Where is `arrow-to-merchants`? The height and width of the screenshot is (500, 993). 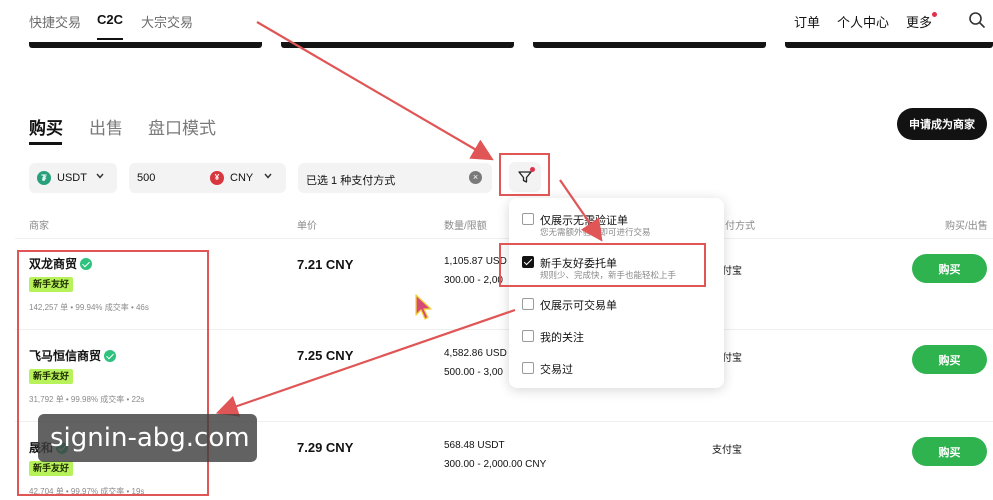 arrow-to-merchants is located at coordinates (365, 362).